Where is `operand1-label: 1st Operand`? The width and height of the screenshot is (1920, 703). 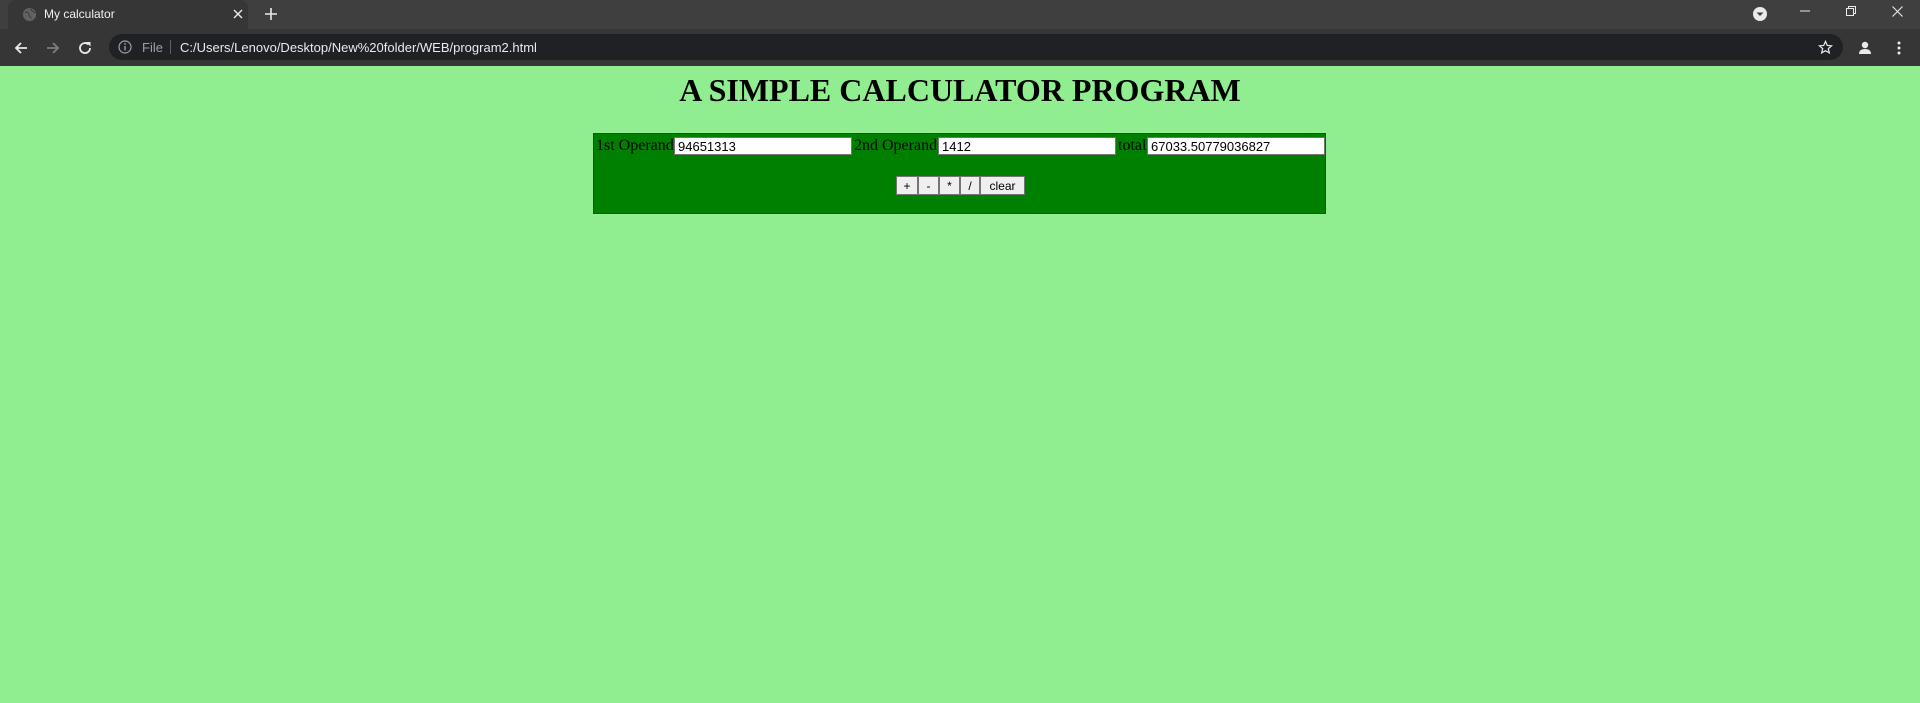
operand1-label: 1st Operand is located at coordinates (635, 145).